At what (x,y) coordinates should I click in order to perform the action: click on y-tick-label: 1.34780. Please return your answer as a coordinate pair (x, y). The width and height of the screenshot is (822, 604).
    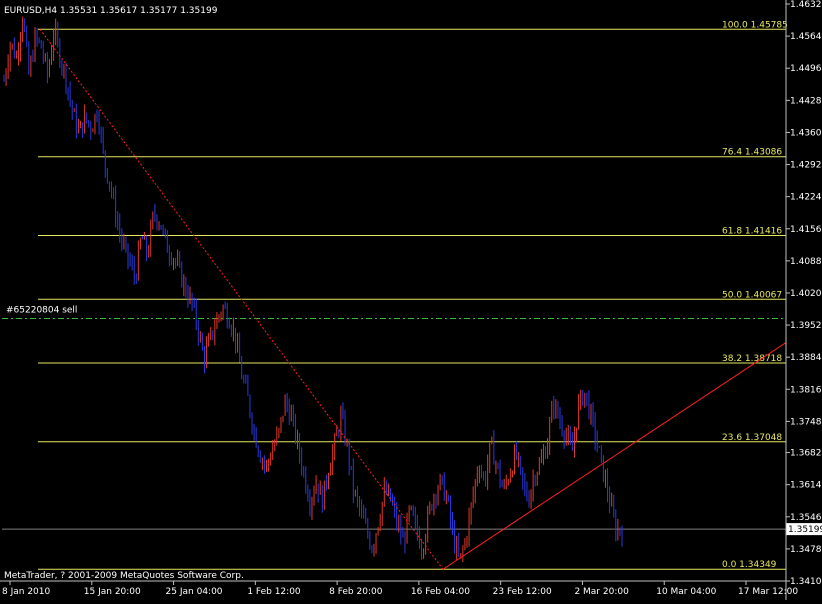
    Looking at the image, I should click on (806, 550).